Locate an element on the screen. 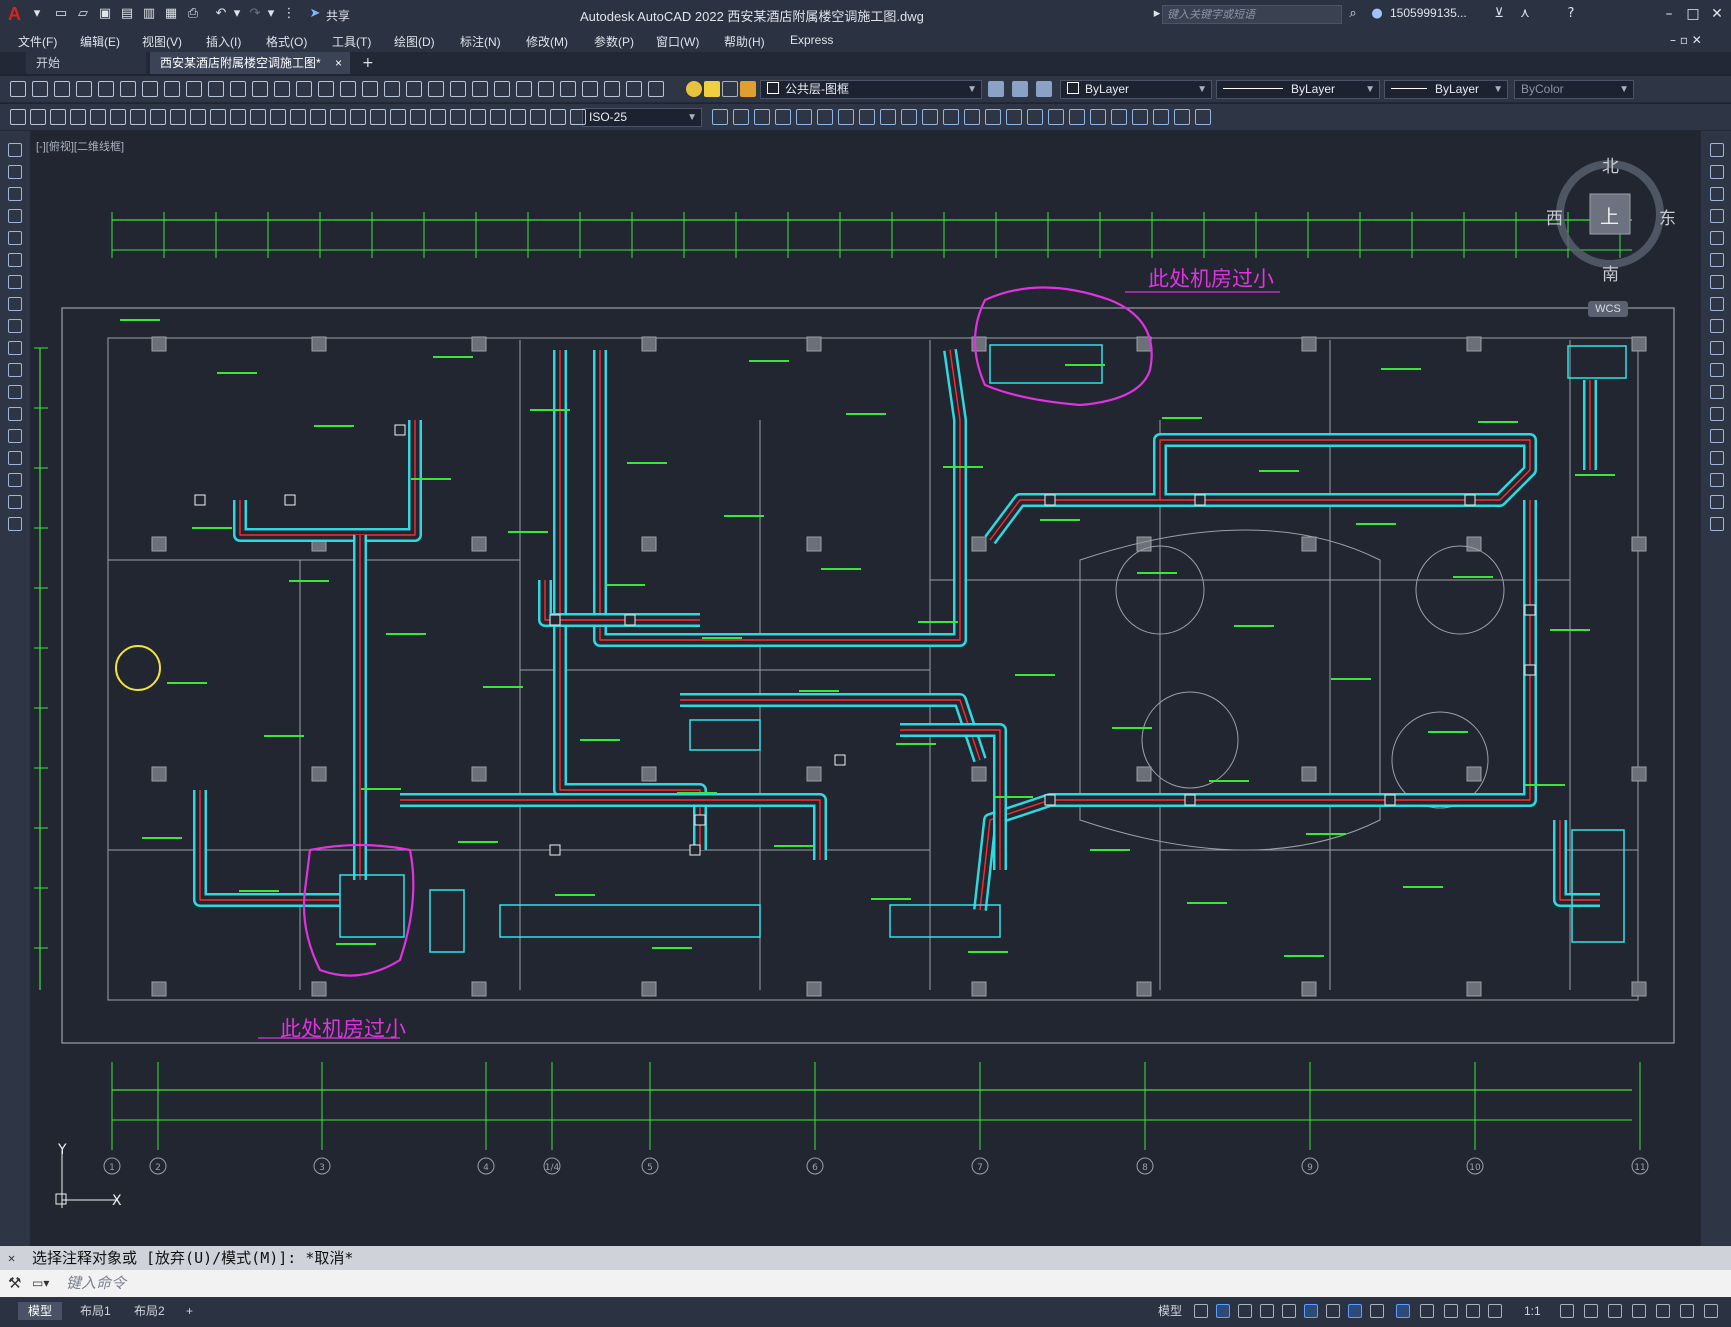  status-toggle-5-icon is located at coordinates (1289, 1311).